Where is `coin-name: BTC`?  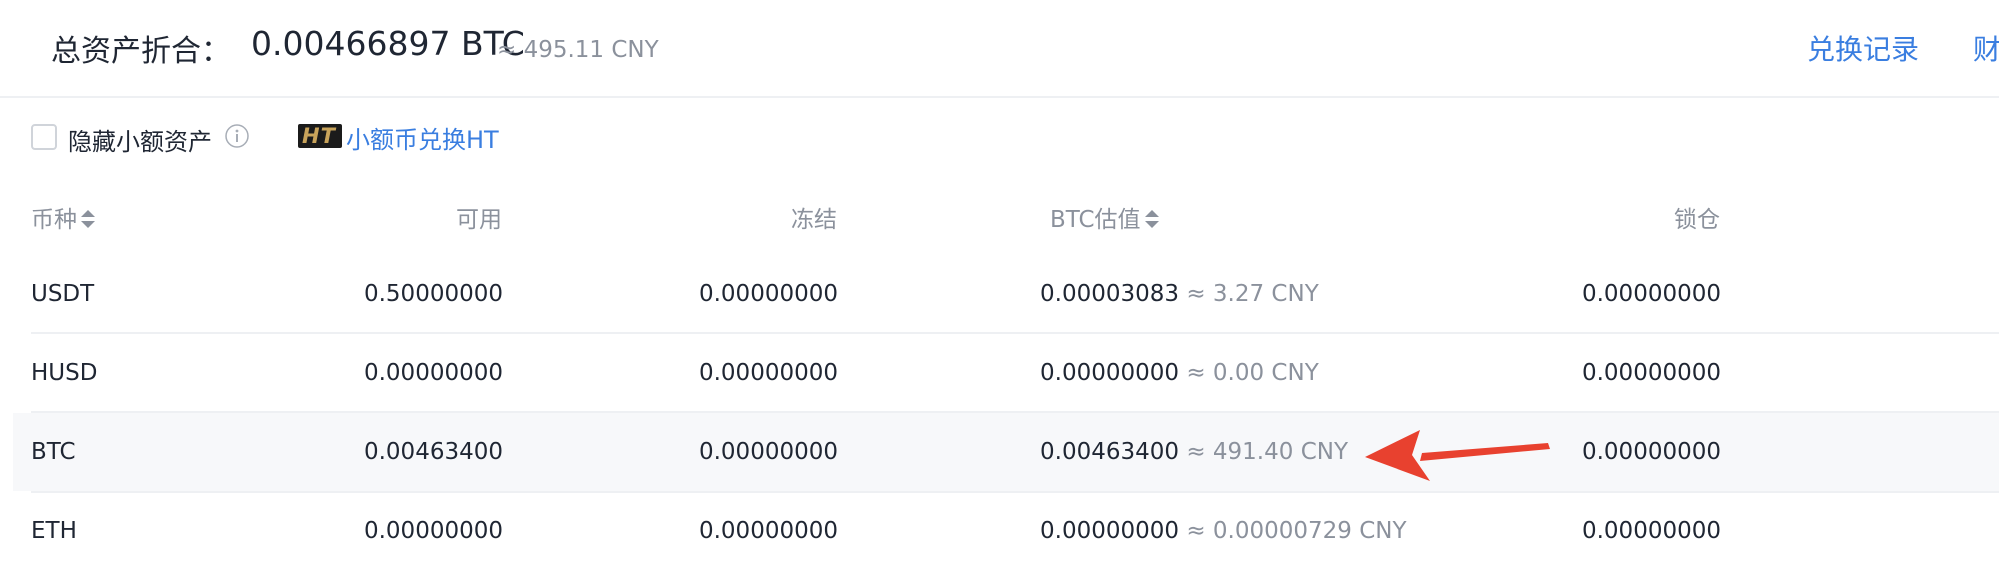
coin-name: BTC is located at coordinates (53, 452).